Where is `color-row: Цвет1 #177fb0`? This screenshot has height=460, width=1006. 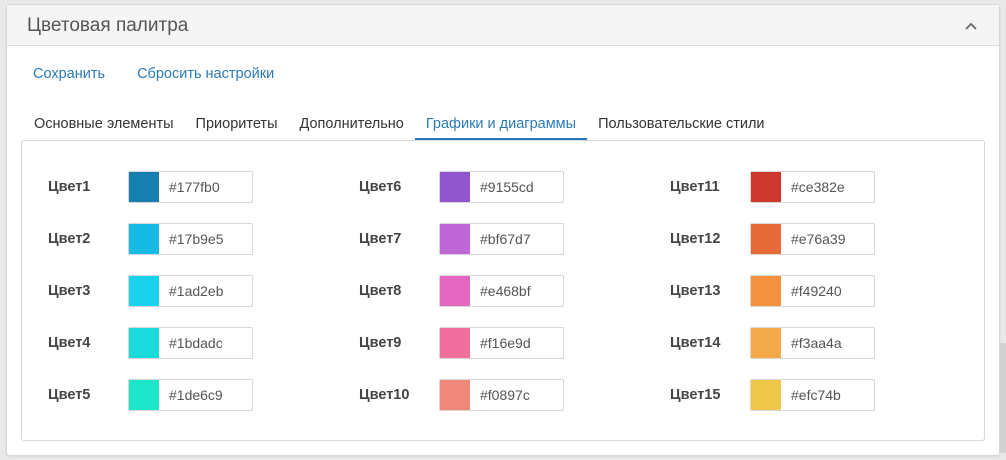 color-row: Цвет1 #177fb0 is located at coordinates (198, 197).